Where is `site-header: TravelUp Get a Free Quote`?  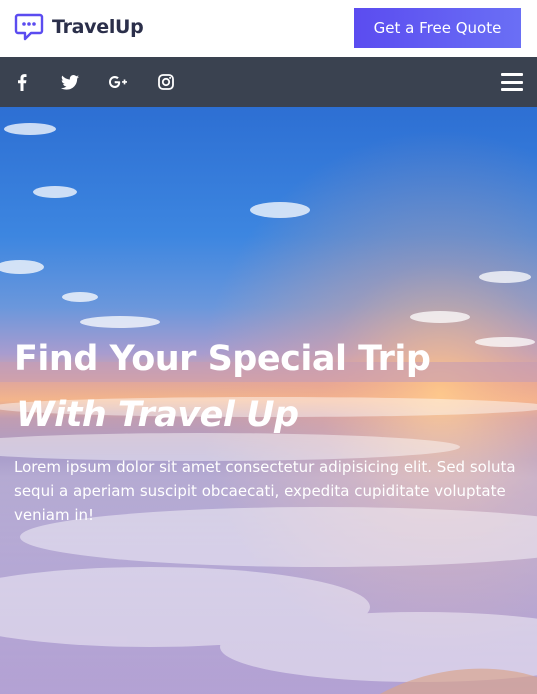 site-header: TravelUp Get a Free Quote is located at coordinates (268, 28).